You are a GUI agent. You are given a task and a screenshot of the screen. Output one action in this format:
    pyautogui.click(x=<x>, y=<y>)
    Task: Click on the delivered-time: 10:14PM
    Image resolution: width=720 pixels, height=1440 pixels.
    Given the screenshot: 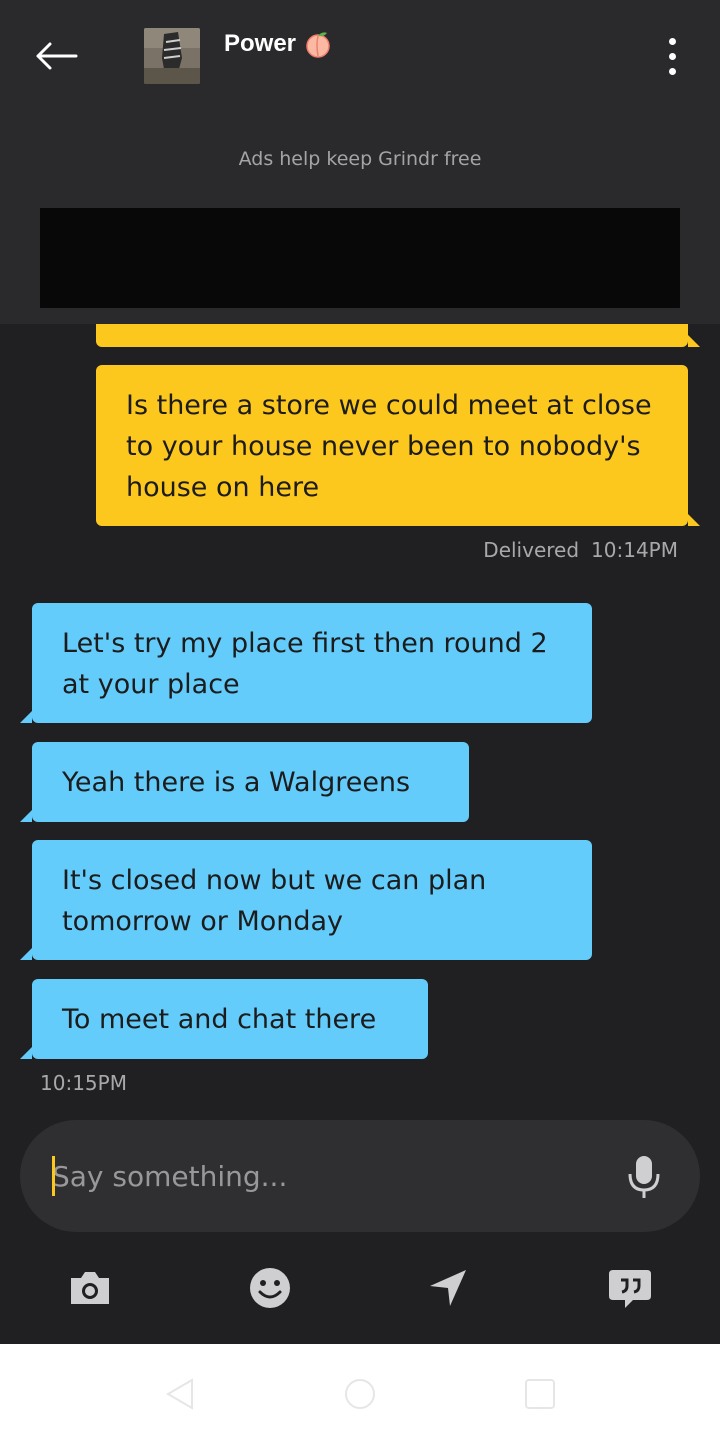 What is the action you would take?
    pyautogui.click(x=634, y=550)
    